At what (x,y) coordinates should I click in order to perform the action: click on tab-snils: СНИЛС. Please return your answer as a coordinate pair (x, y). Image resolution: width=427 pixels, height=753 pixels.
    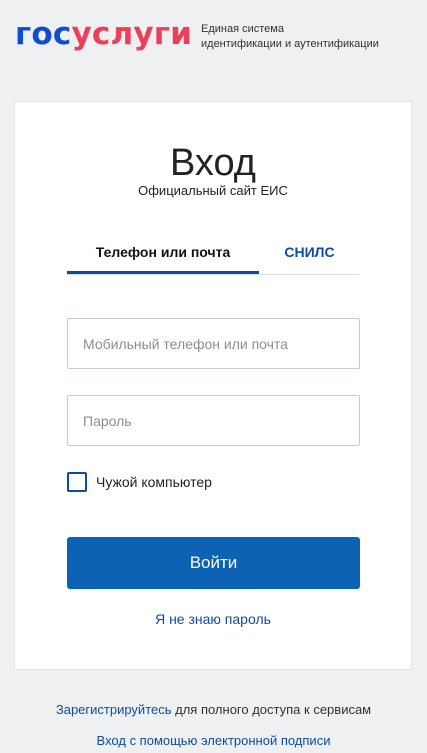
    Looking at the image, I should click on (309, 255).